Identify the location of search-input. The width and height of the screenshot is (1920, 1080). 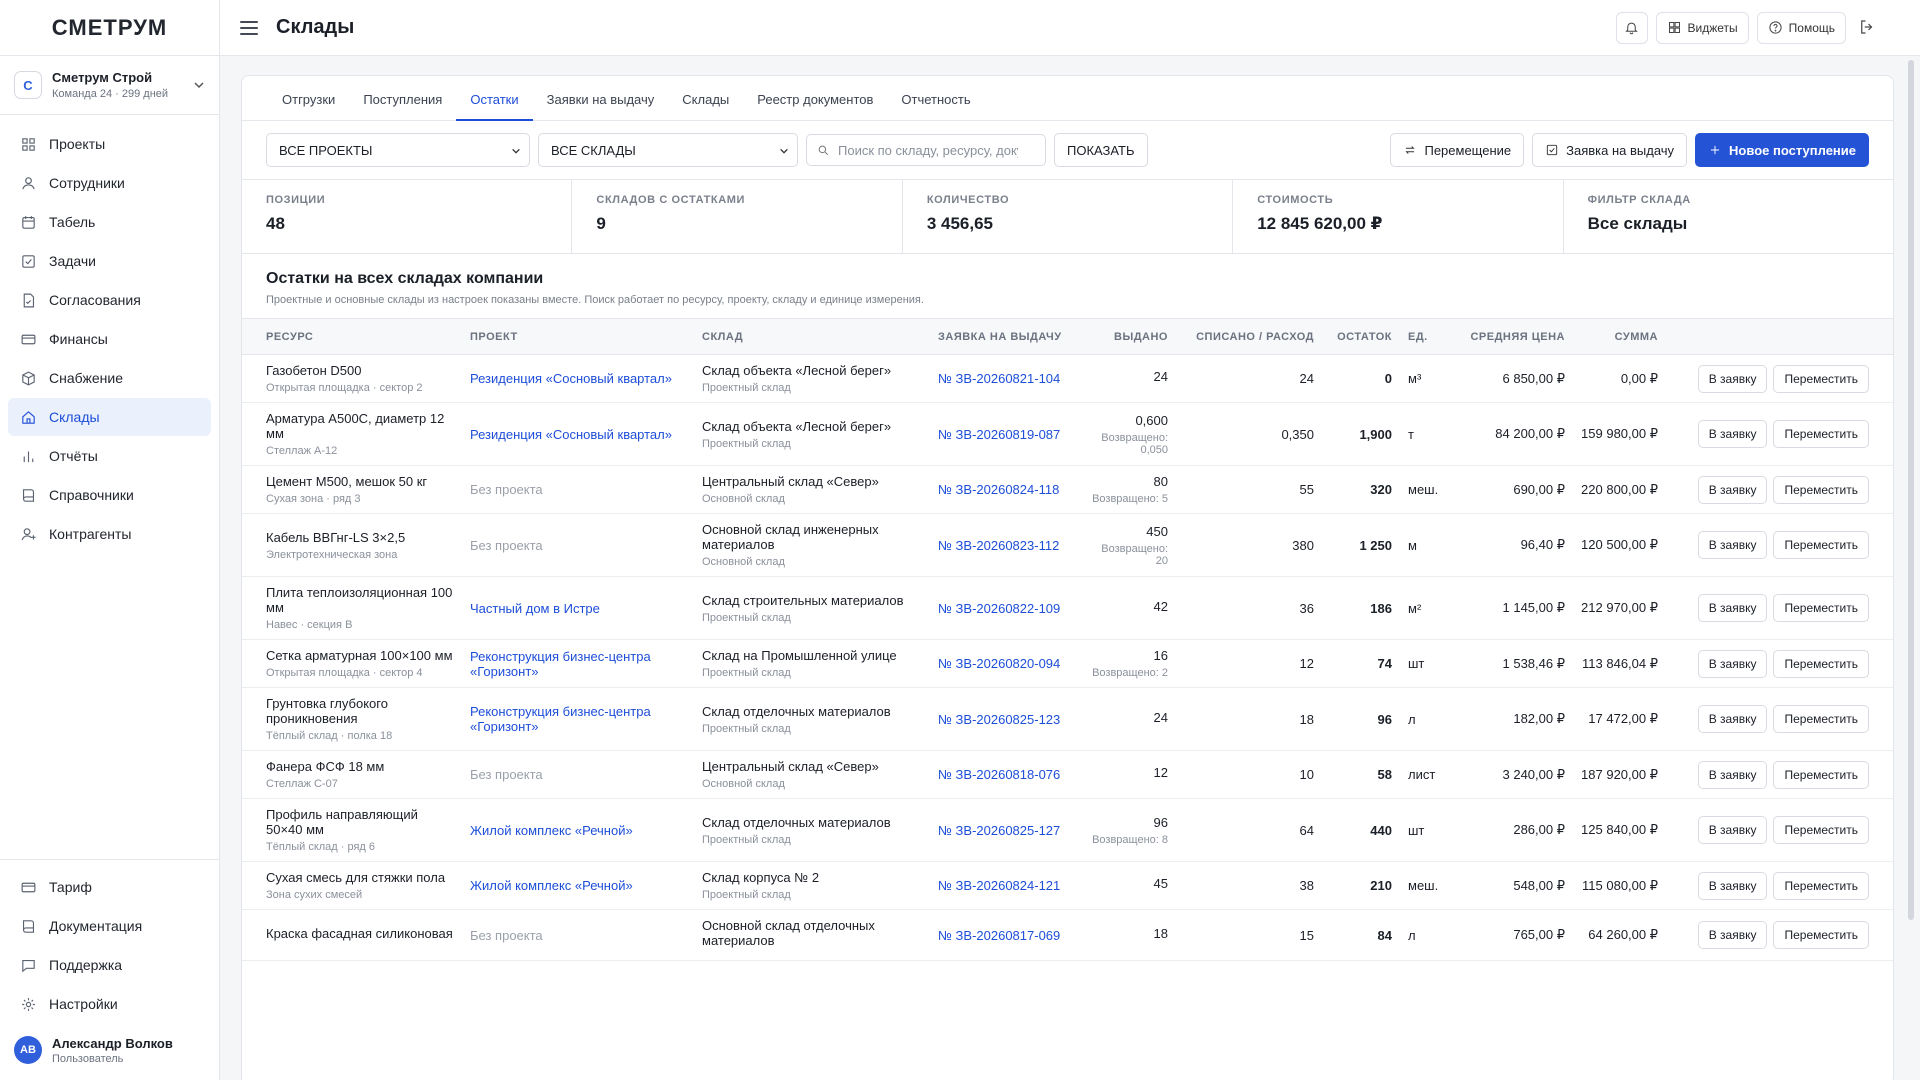
(928, 150).